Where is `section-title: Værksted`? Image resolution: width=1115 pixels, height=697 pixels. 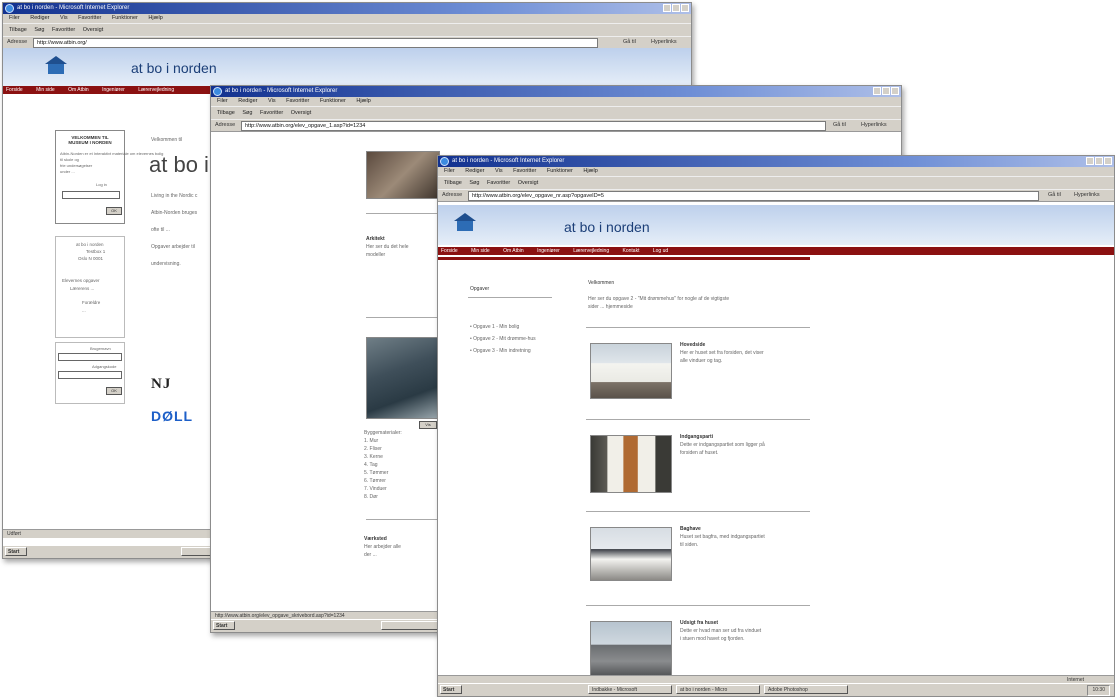 section-title: Værksted is located at coordinates (375, 539).